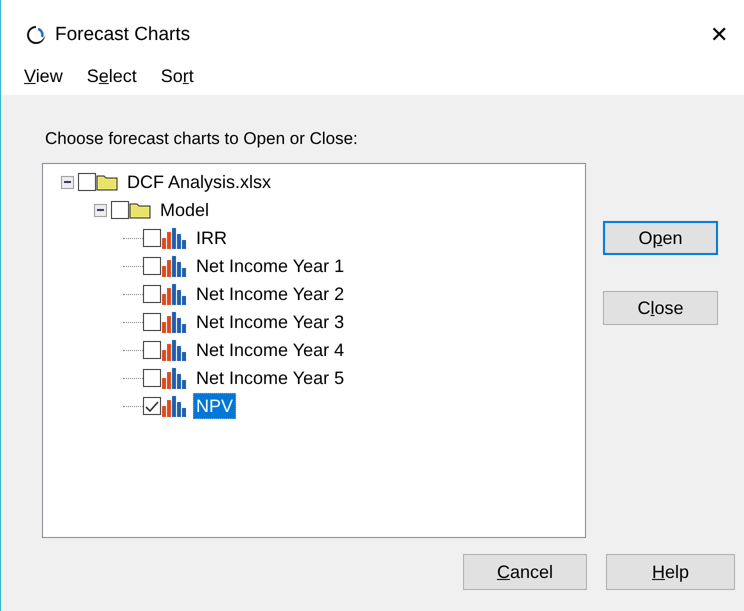  I want to click on instruction-text: Choose forecast charts to Open or Close:, so click(202, 139).